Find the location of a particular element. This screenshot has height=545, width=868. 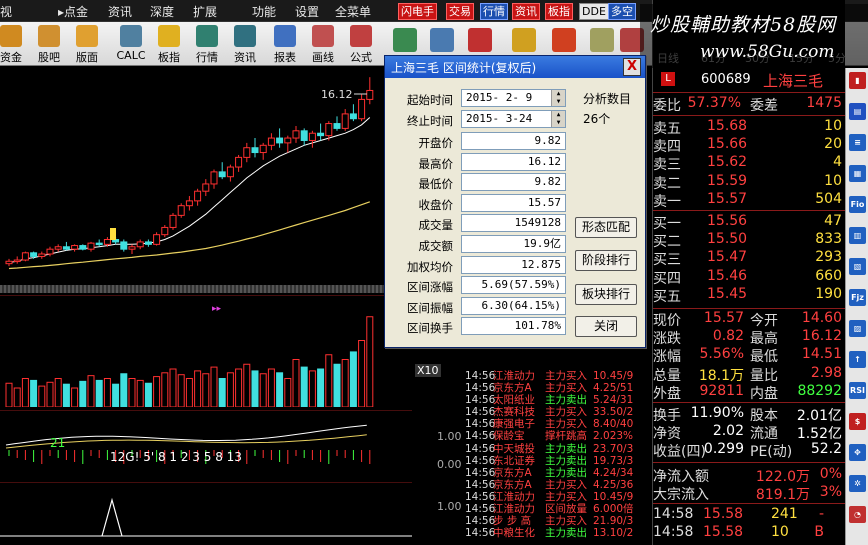

stat-field-value: 16.12 is located at coordinates (513, 161).